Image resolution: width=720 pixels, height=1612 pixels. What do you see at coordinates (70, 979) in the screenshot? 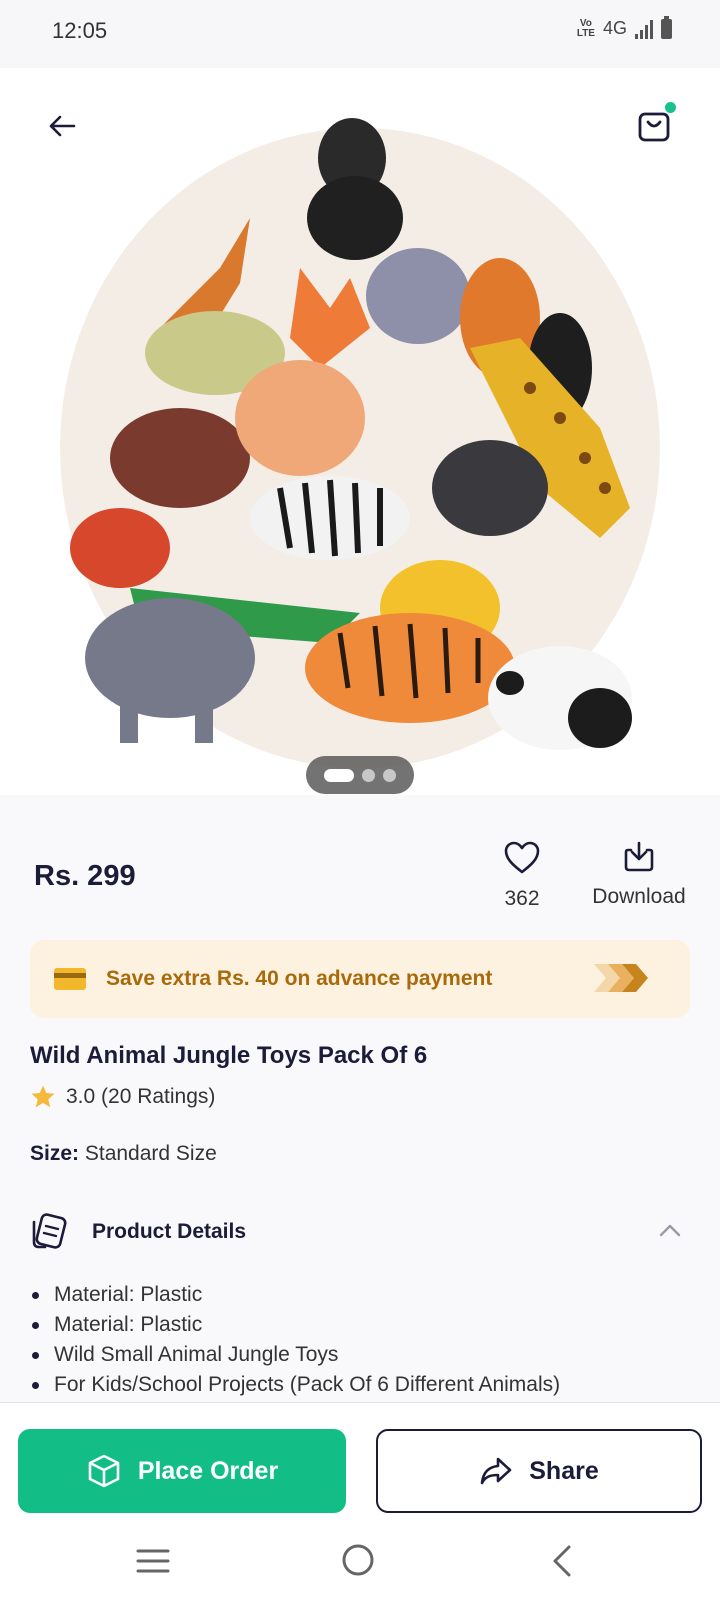
I see `credit-card-icon` at bounding box center [70, 979].